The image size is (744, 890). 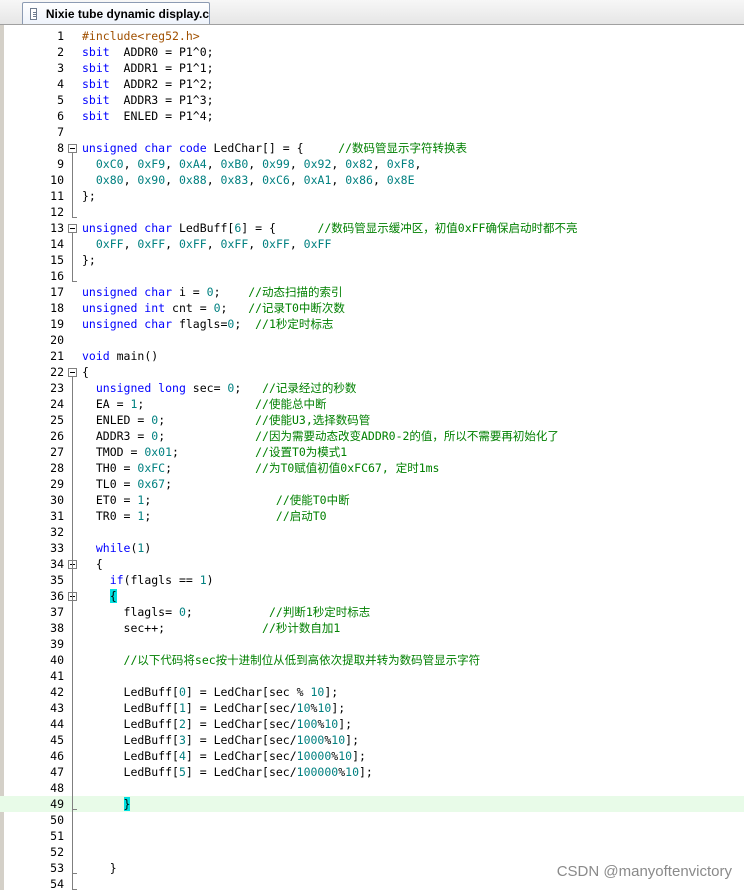 What do you see at coordinates (372, 516) in the screenshot?
I see `code-line: 31 TR0 = 1; //启动T0` at bounding box center [372, 516].